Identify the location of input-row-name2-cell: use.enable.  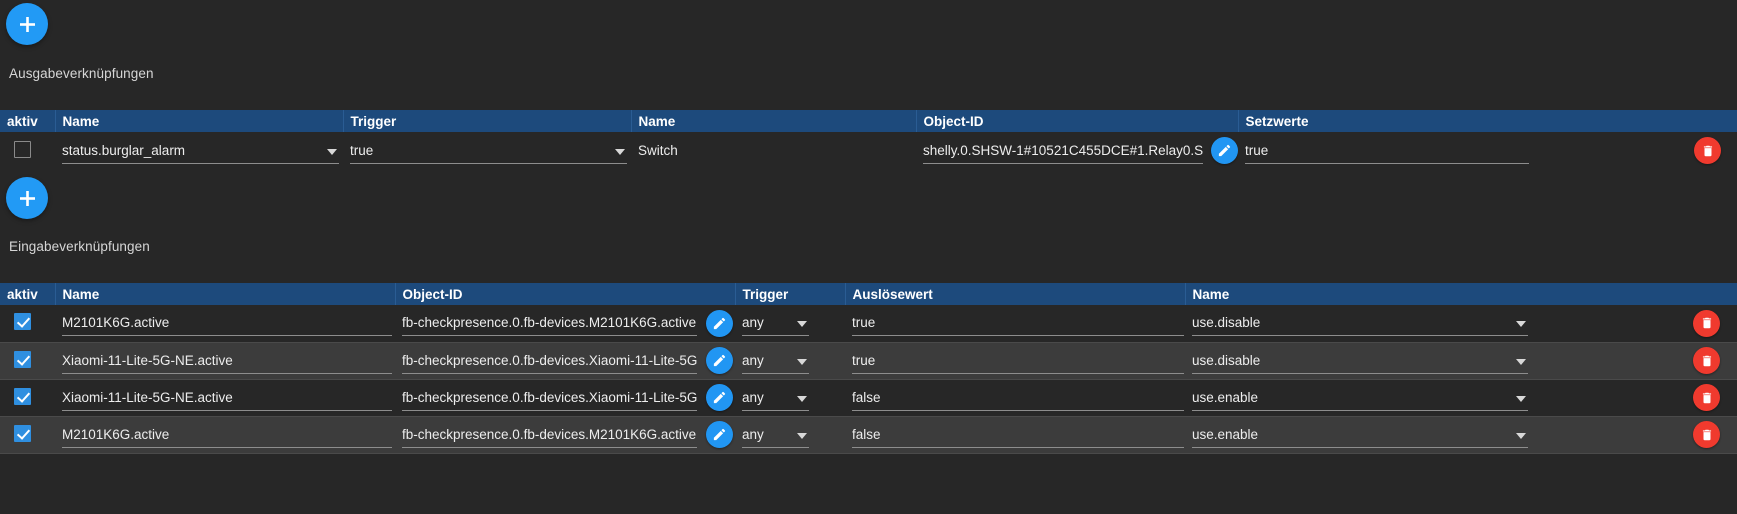
(1461, 397).